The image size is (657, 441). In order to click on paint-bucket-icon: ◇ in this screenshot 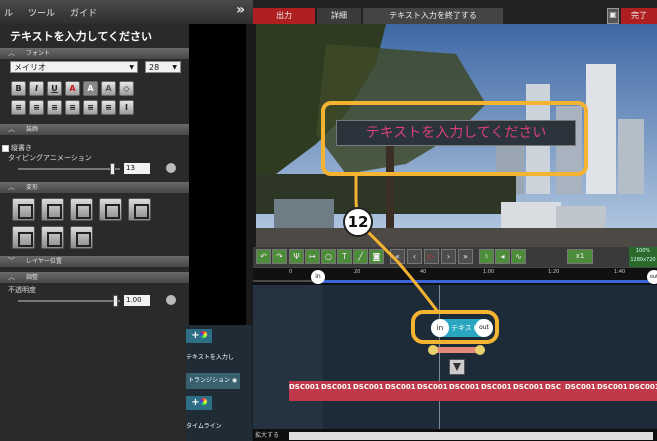, I will do `click(126, 88)`.